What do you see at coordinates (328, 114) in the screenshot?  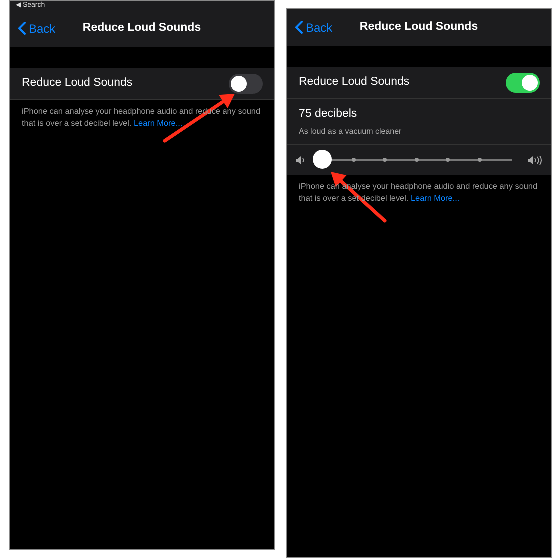 I see `decibel-value: 75 decibels` at bounding box center [328, 114].